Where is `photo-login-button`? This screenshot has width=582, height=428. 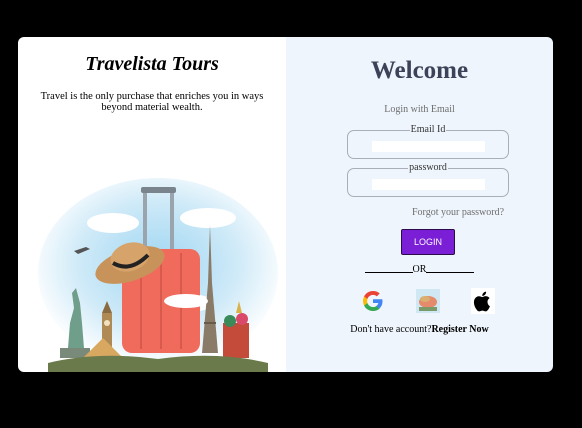 photo-login-button is located at coordinates (428, 301).